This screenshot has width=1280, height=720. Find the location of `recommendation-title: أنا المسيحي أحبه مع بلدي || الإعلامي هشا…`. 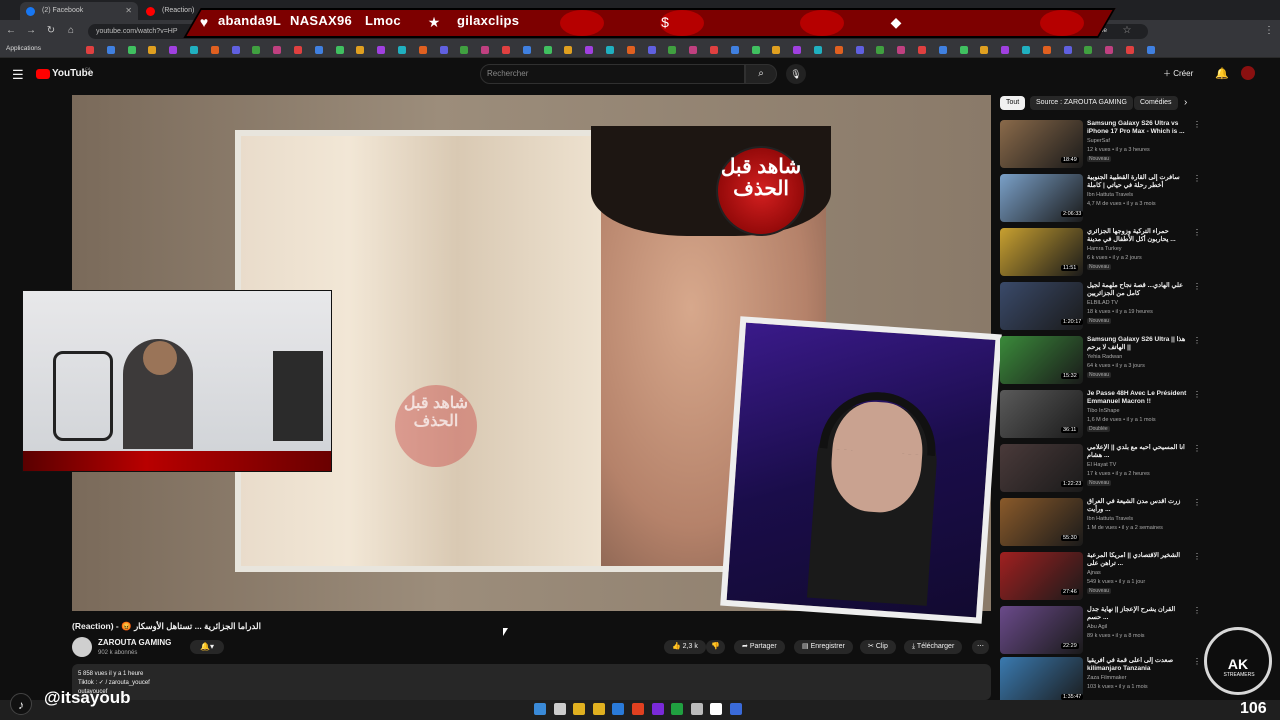

recommendation-title: أنا المسيحي أحبه مع بلدي || الإعلامي هشا… is located at coordinates (1137, 452).